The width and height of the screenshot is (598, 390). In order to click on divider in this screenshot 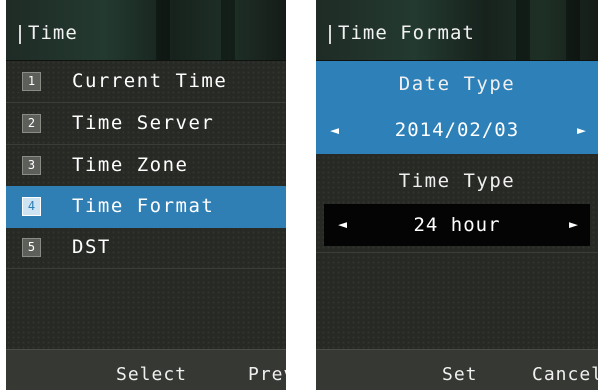, I will do `click(457, 252)`.